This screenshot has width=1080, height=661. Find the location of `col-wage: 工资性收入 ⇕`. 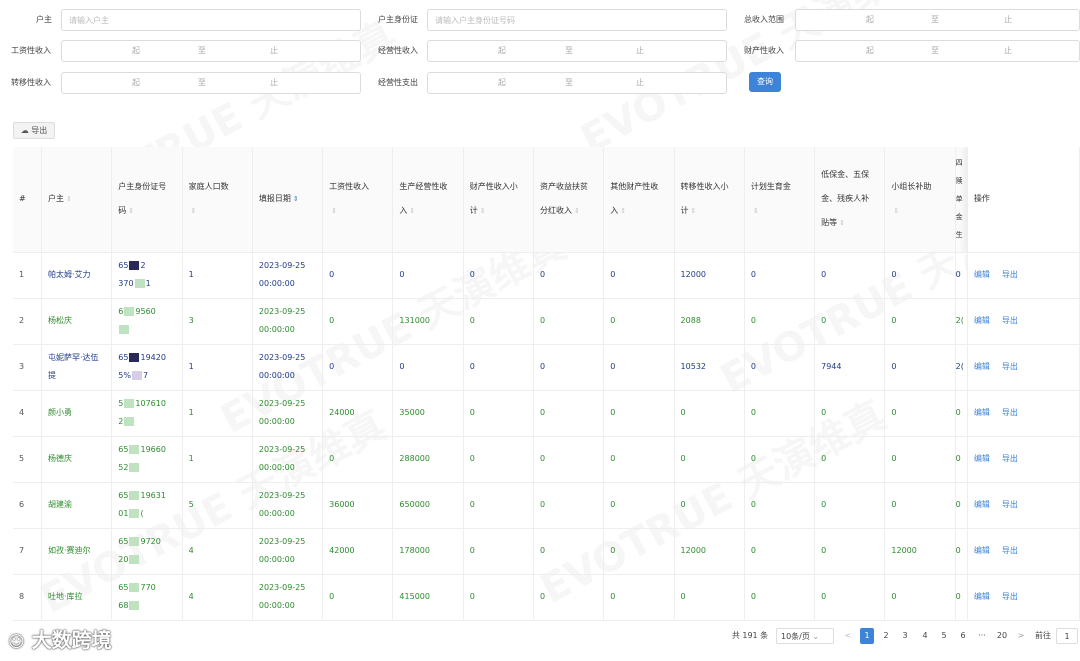

col-wage: 工资性收入 ⇕ is located at coordinates (358, 200).